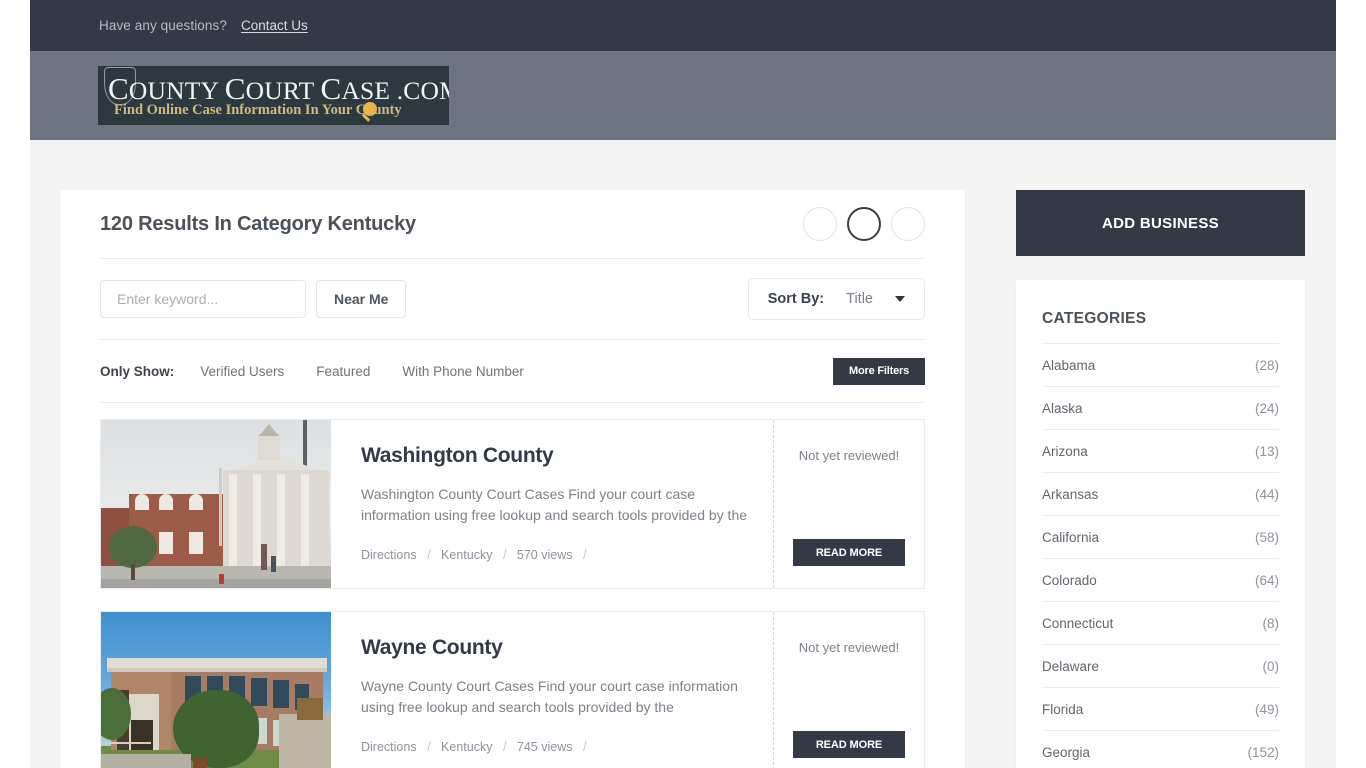 This screenshot has height=768, width=1366. What do you see at coordinates (1266, 580) in the screenshot?
I see `category-count: (64)` at bounding box center [1266, 580].